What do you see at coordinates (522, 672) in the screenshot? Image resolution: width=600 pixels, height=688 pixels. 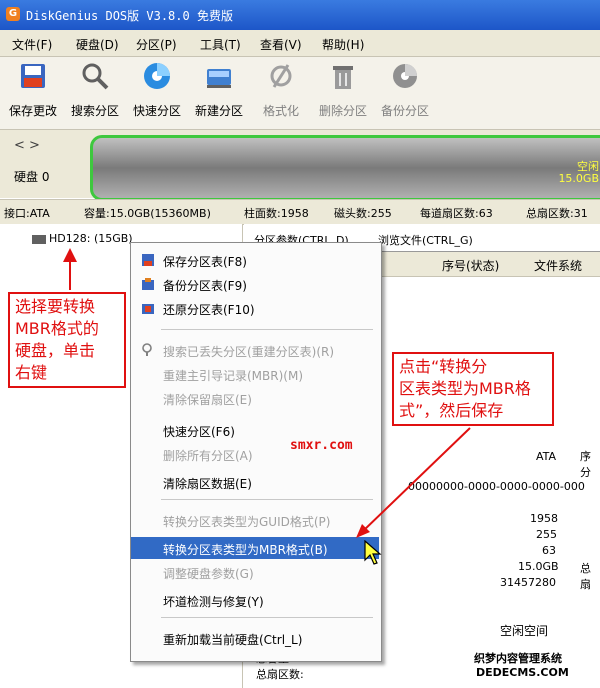 I see `corner-watermark-line2: DEDECMS.COM` at bounding box center [522, 672].